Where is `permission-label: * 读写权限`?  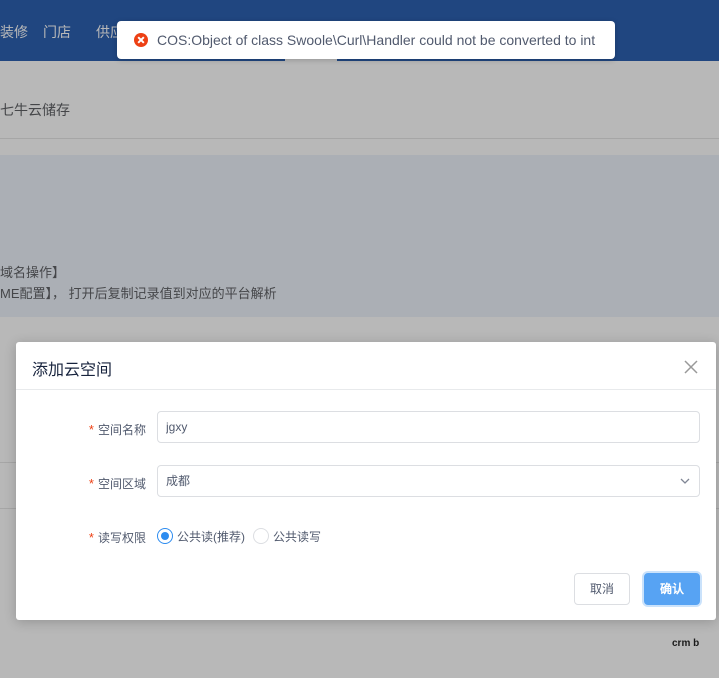 permission-label: * 读写权限 is located at coordinates (117, 537).